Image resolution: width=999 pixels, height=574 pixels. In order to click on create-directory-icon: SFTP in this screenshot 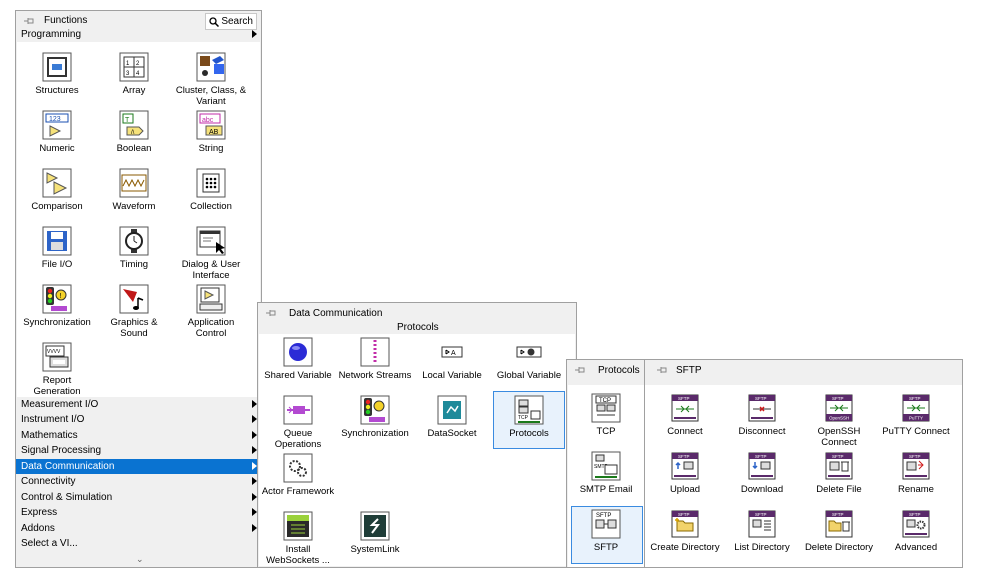, I will do `click(685, 524)`.